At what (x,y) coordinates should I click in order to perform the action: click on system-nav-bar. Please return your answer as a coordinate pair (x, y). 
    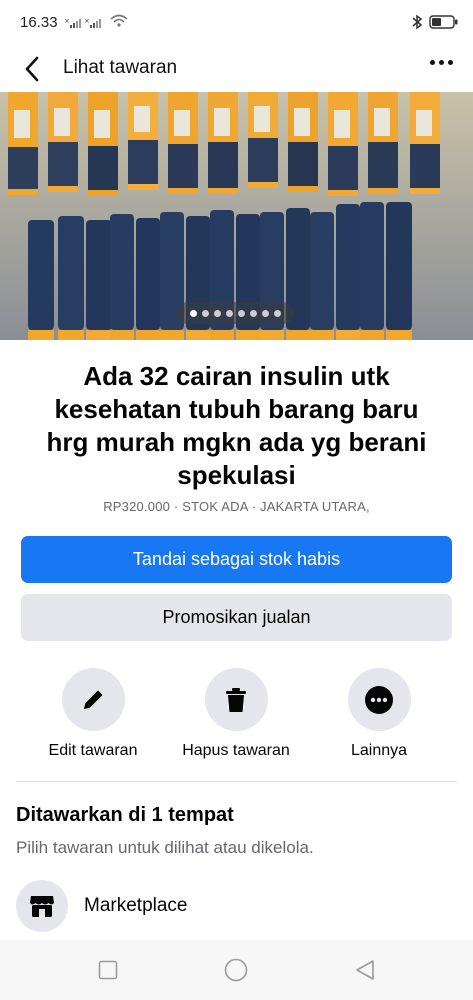
    Looking at the image, I should click on (236, 970).